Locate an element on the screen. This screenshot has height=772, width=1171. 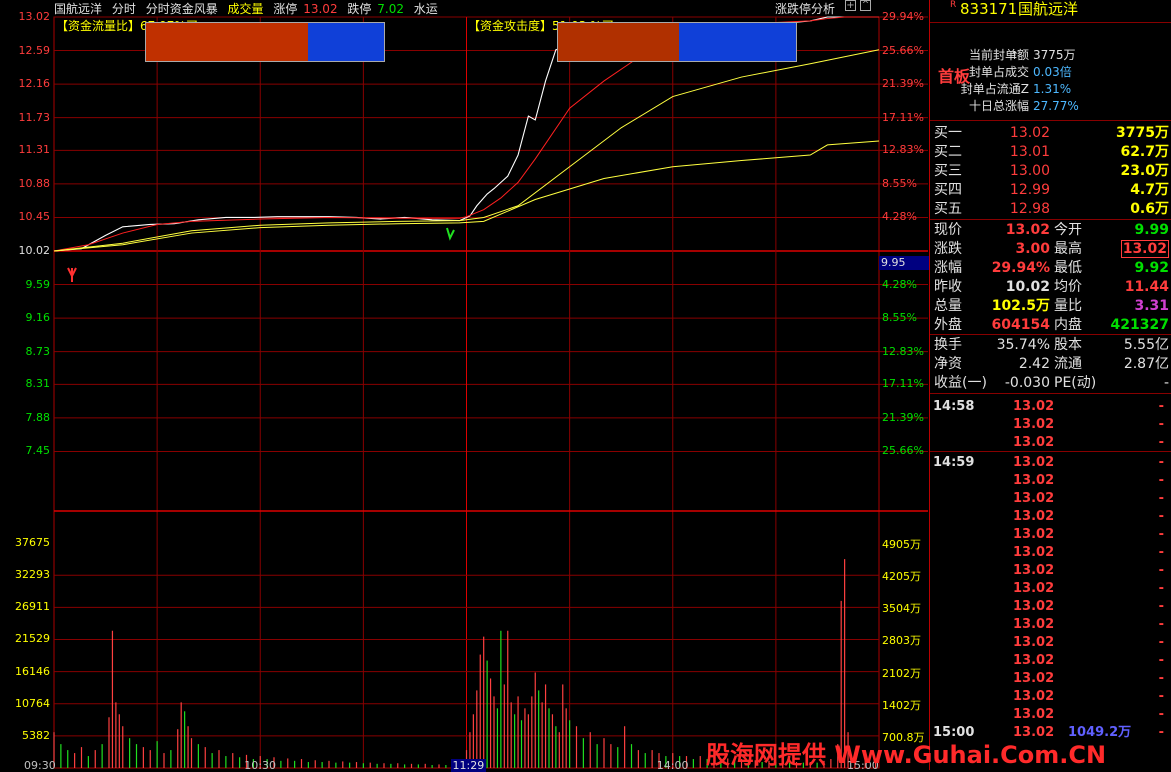
quote-value: -0.030 is located at coordinates (1027, 383).